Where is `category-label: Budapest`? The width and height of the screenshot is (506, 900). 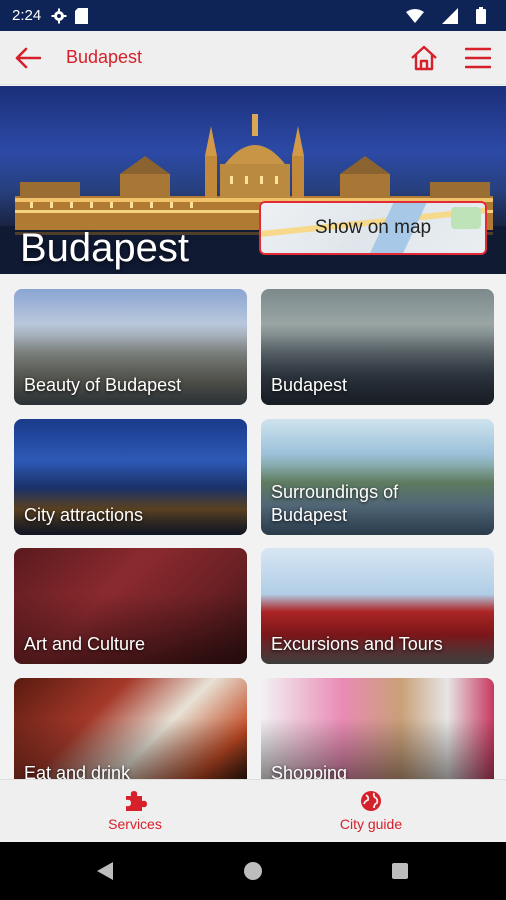 category-label: Budapest is located at coordinates (309, 385).